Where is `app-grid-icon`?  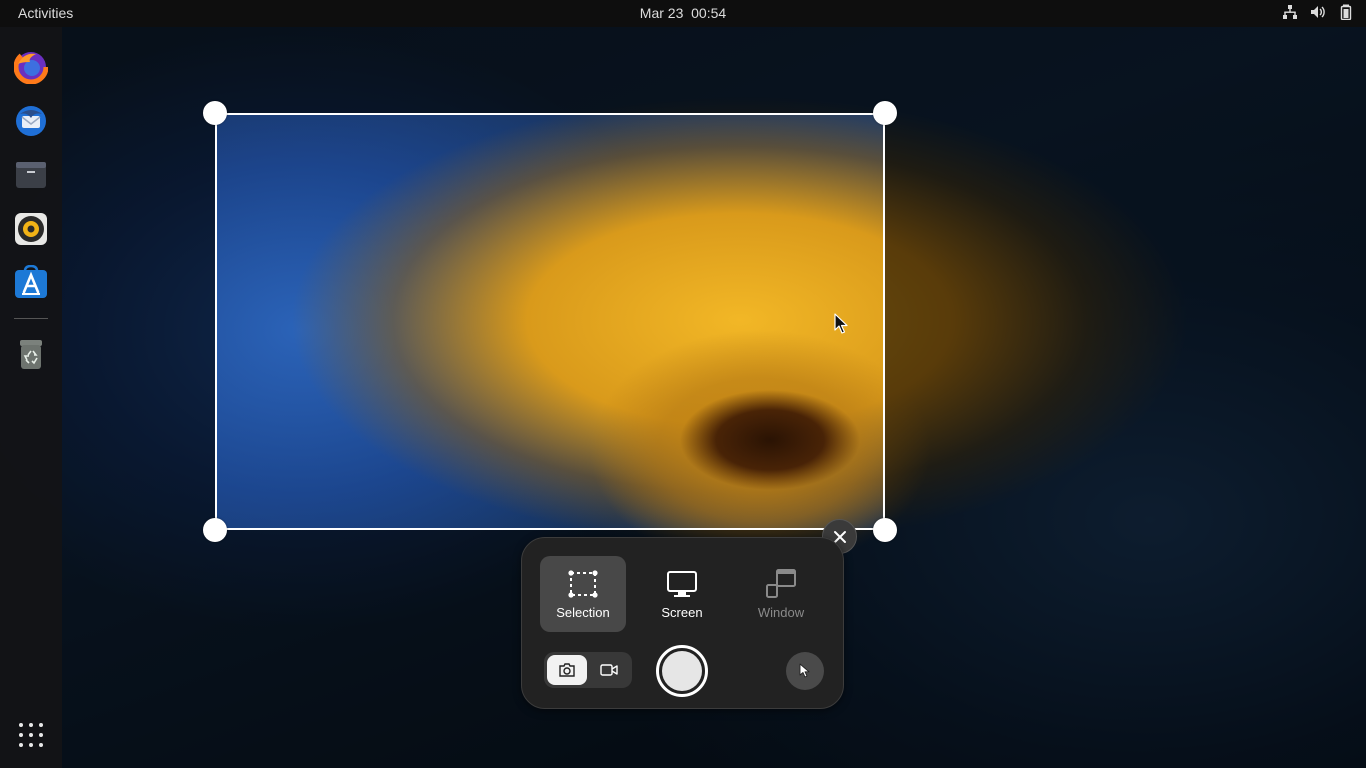 app-grid-icon is located at coordinates (31, 735).